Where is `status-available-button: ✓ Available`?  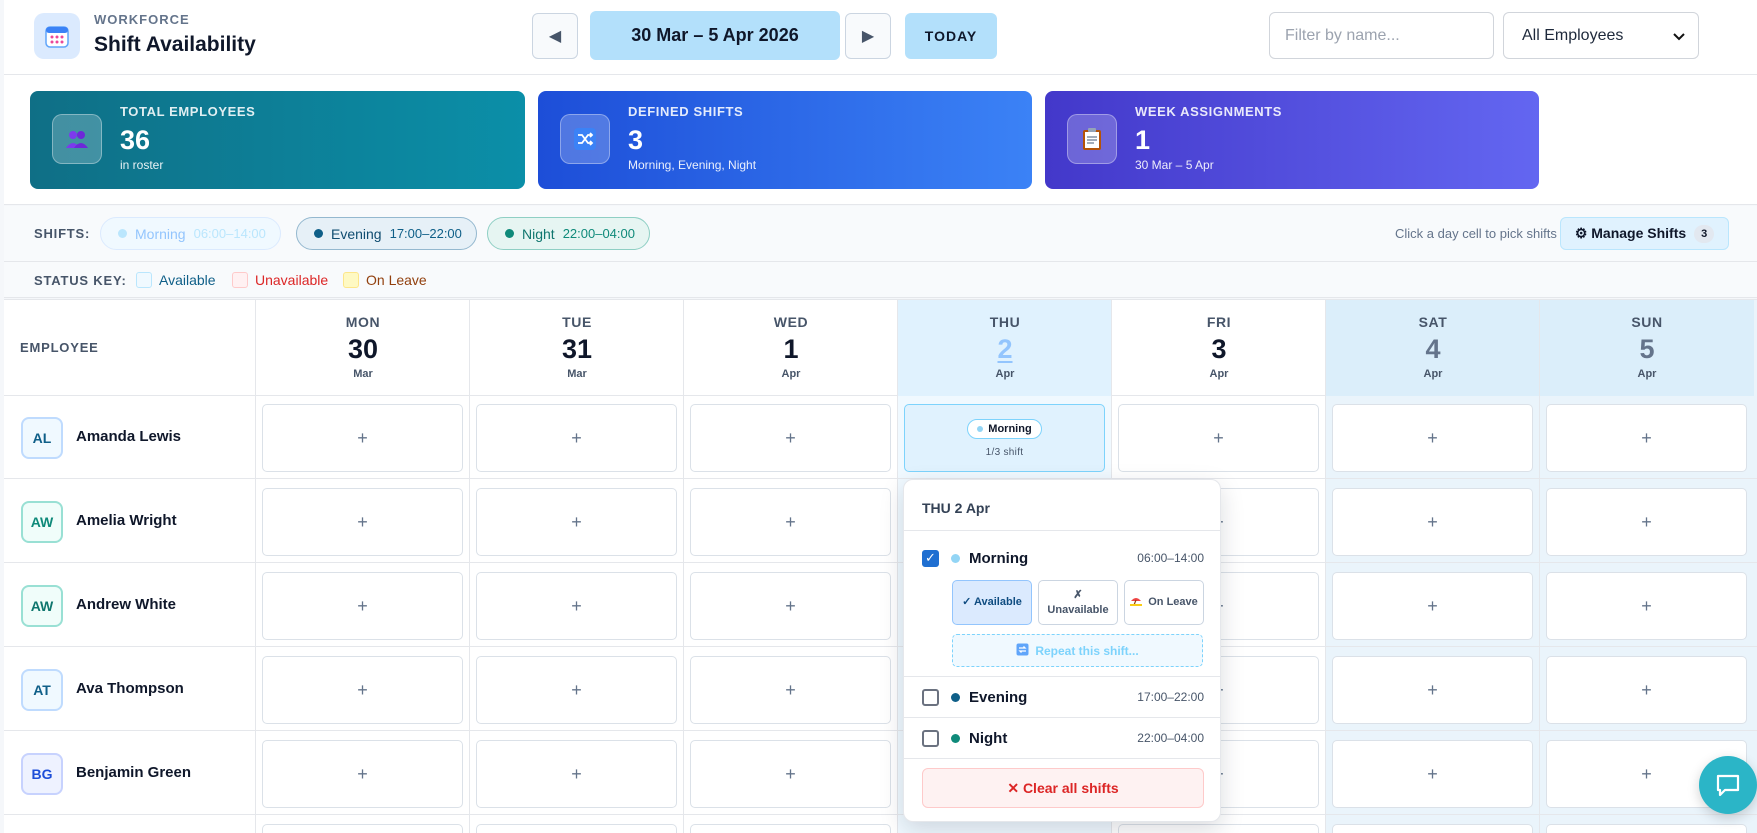
status-available-button: ✓ Available is located at coordinates (992, 602).